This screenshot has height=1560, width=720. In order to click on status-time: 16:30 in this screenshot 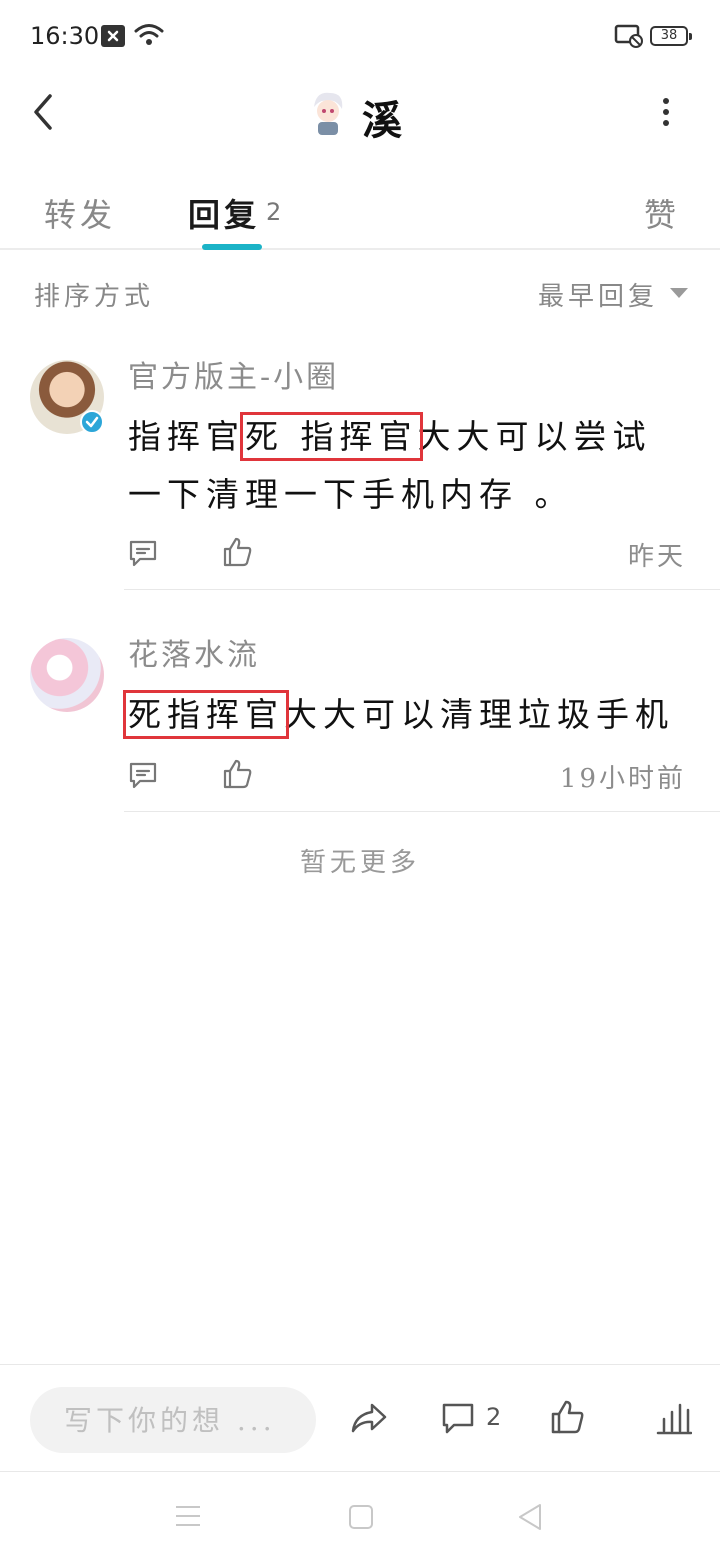, I will do `click(65, 36)`.